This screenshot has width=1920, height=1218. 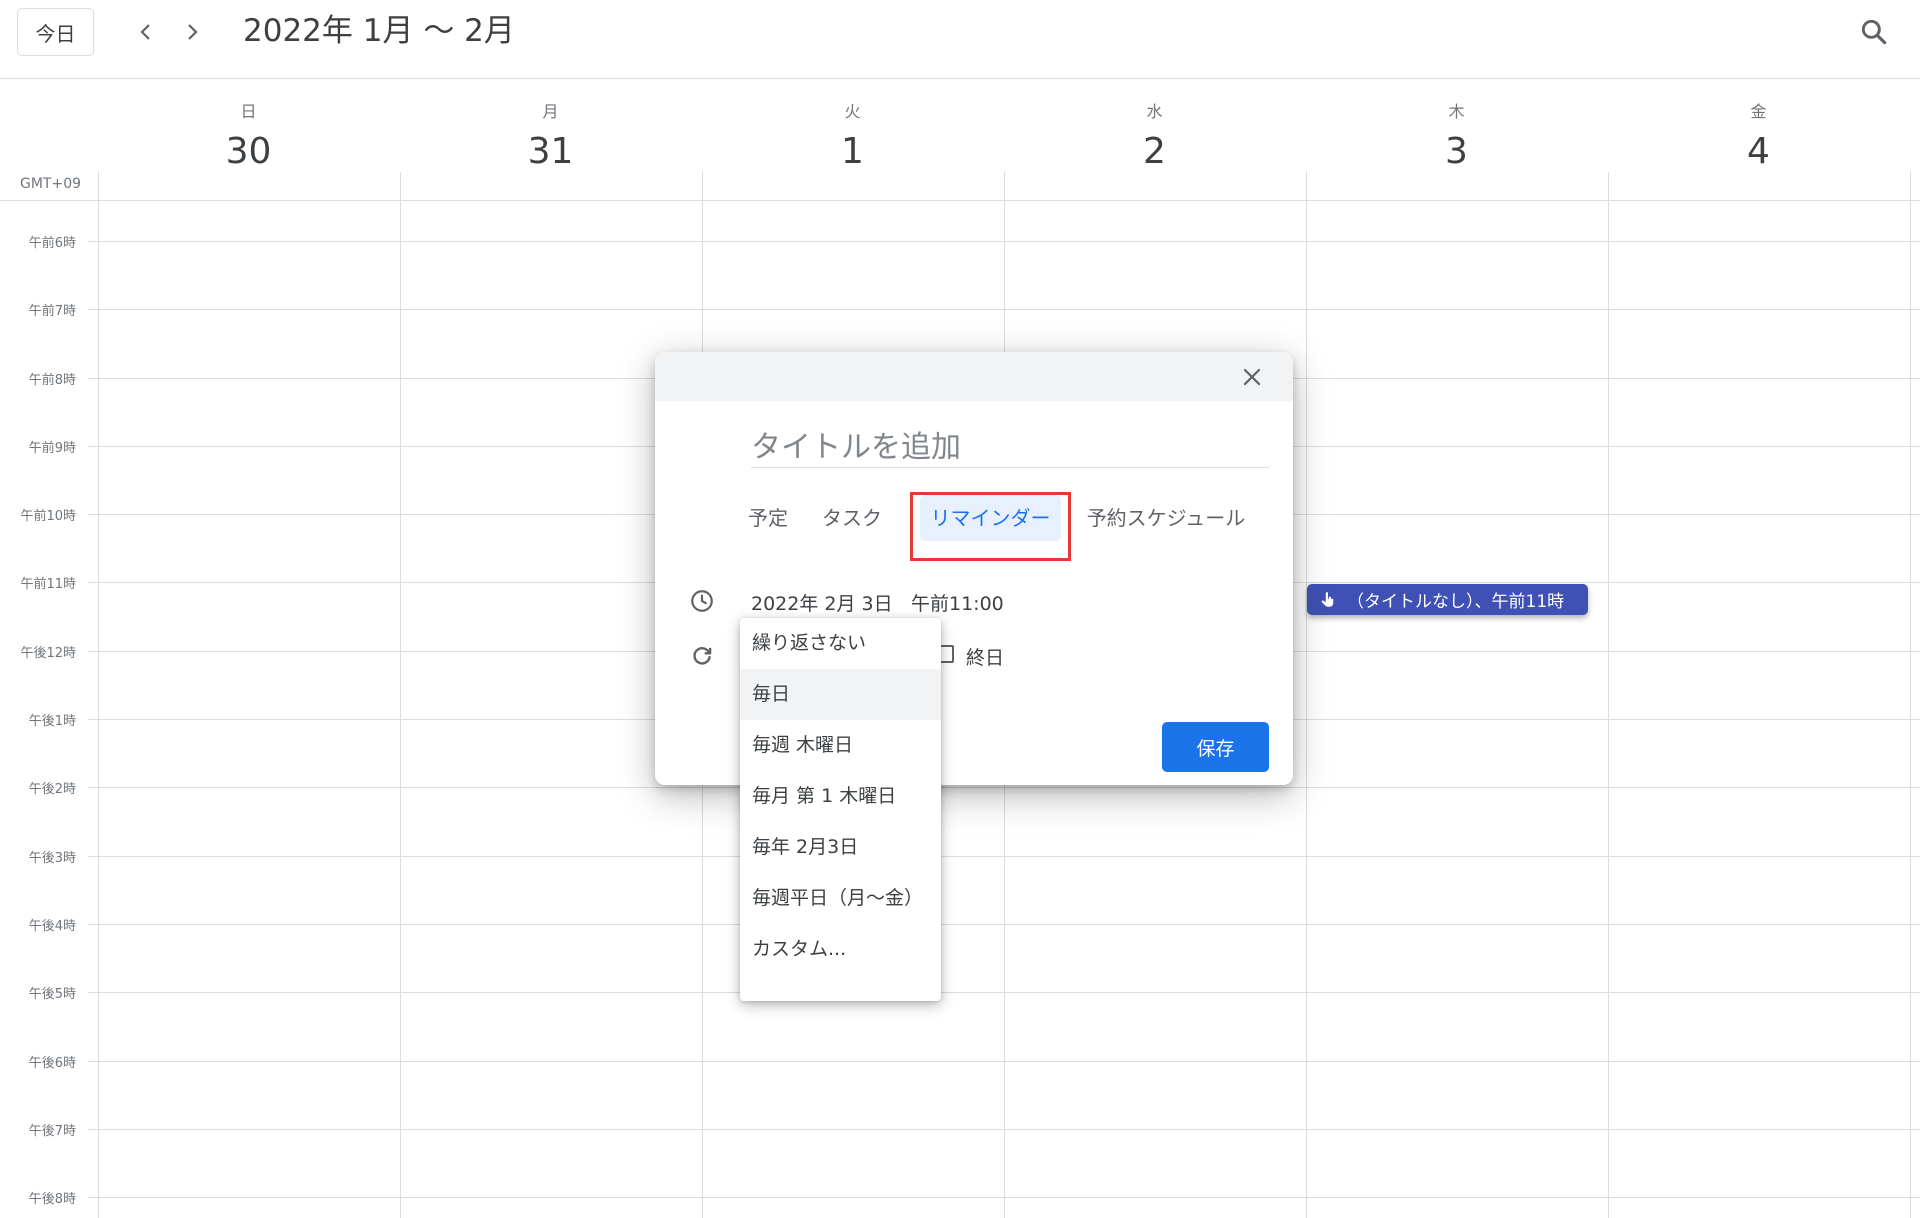 I want to click on day-of-week: 日, so click(x=248, y=111).